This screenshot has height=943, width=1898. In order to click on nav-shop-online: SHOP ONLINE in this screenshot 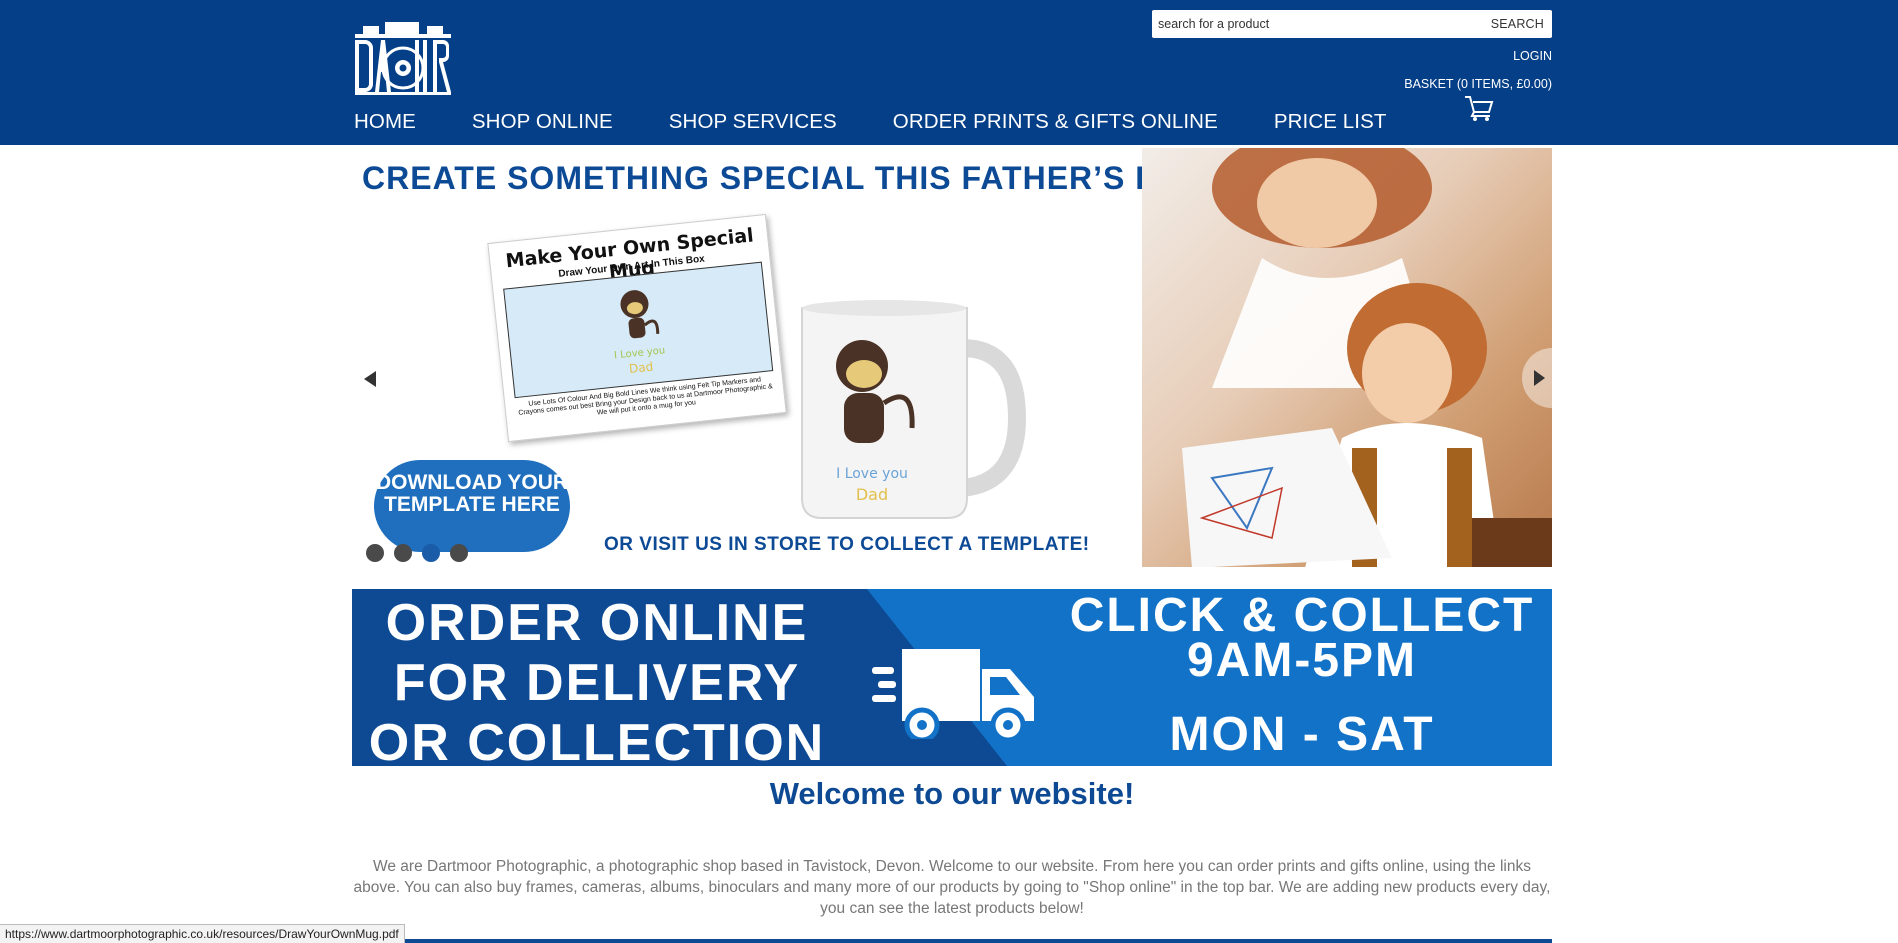, I will do `click(542, 124)`.